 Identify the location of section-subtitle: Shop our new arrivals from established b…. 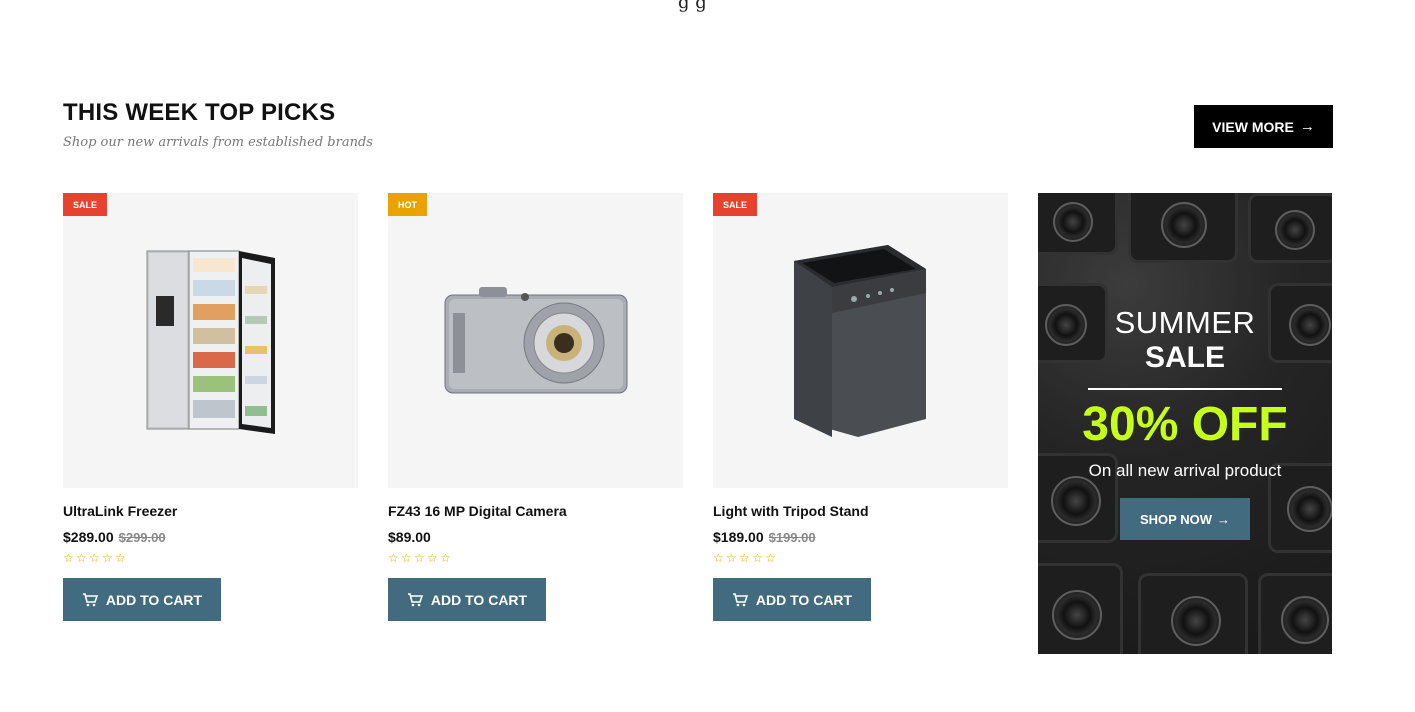
(218, 142).